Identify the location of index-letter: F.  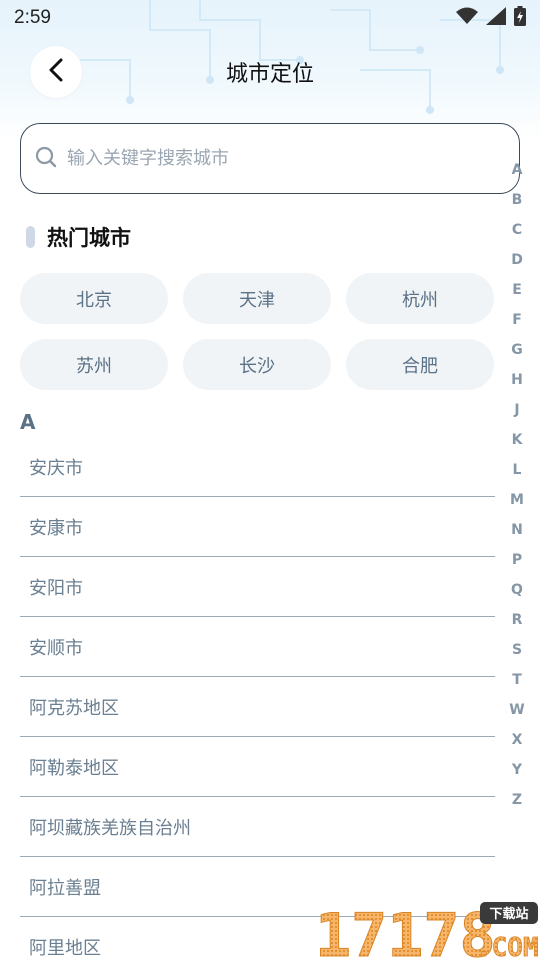
(517, 320).